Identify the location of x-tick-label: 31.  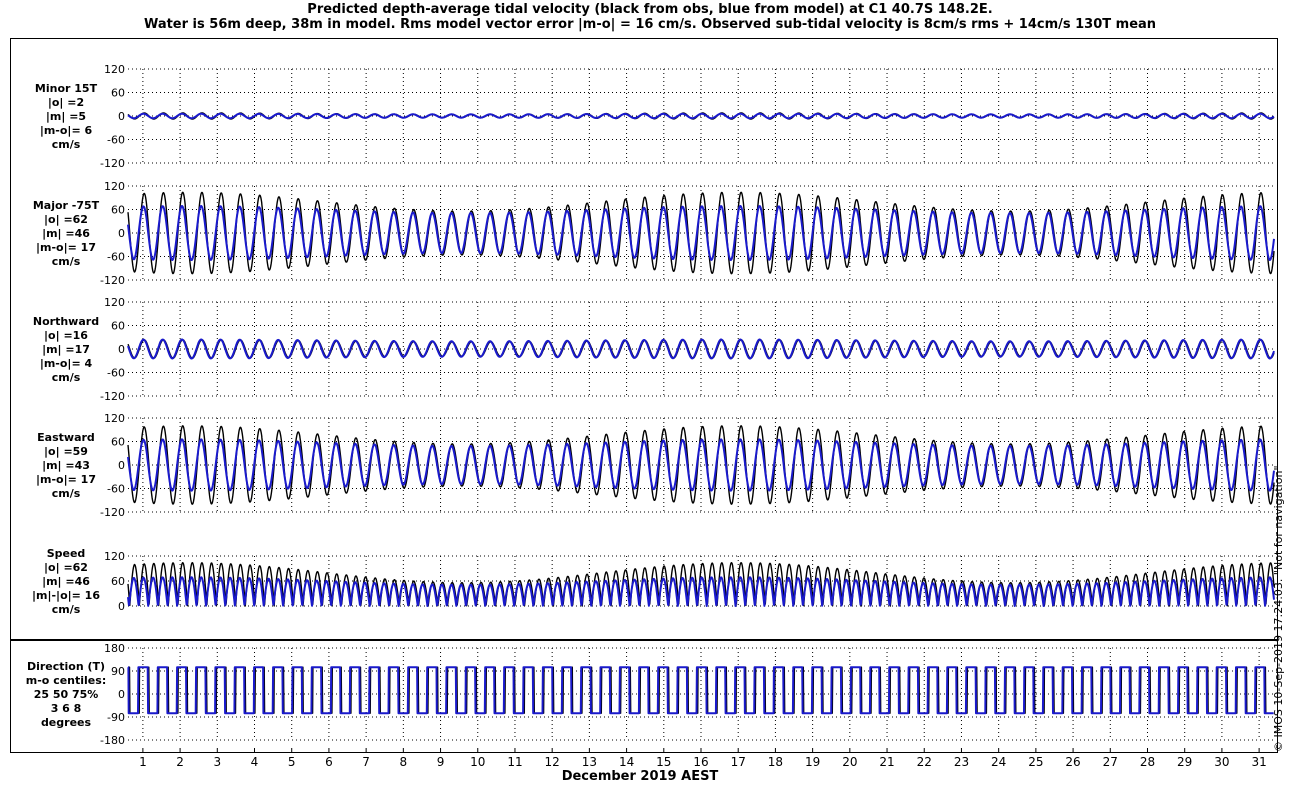
(1258, 762).